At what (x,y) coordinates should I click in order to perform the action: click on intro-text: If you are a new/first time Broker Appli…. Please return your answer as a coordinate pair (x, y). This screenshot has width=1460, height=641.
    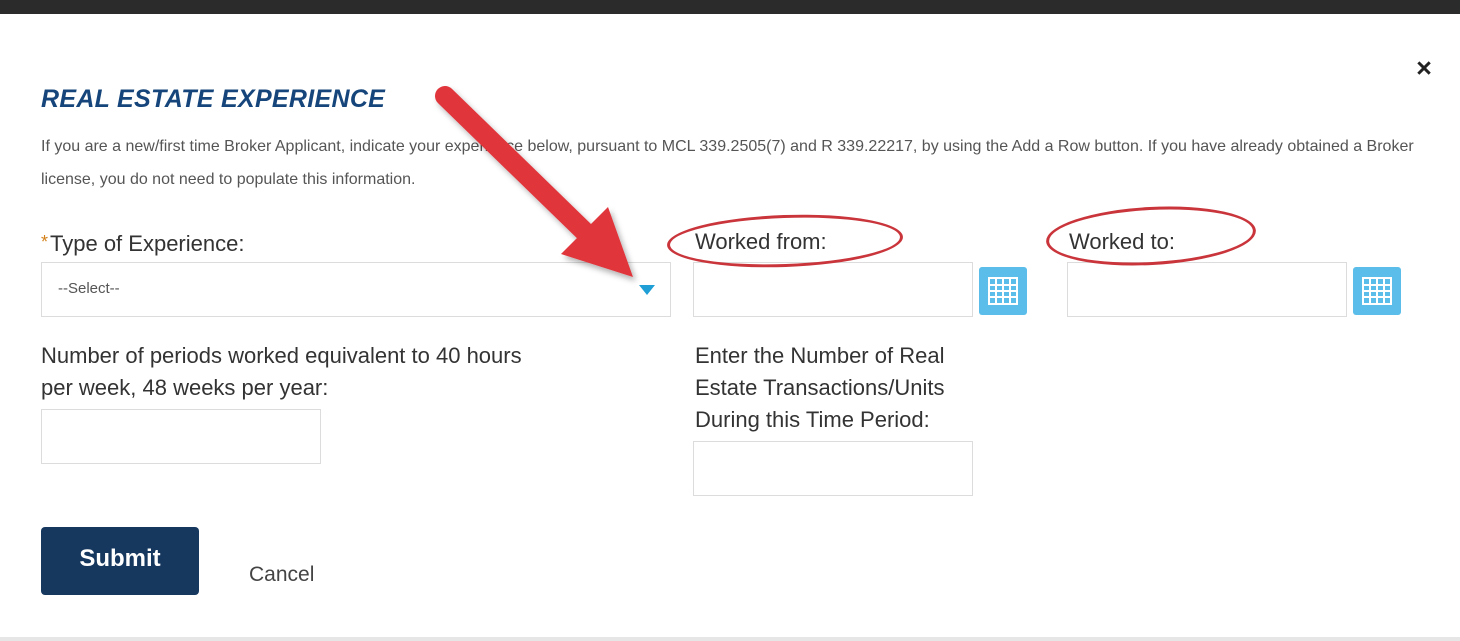
    Looking at the image, I should click on (727, 163).